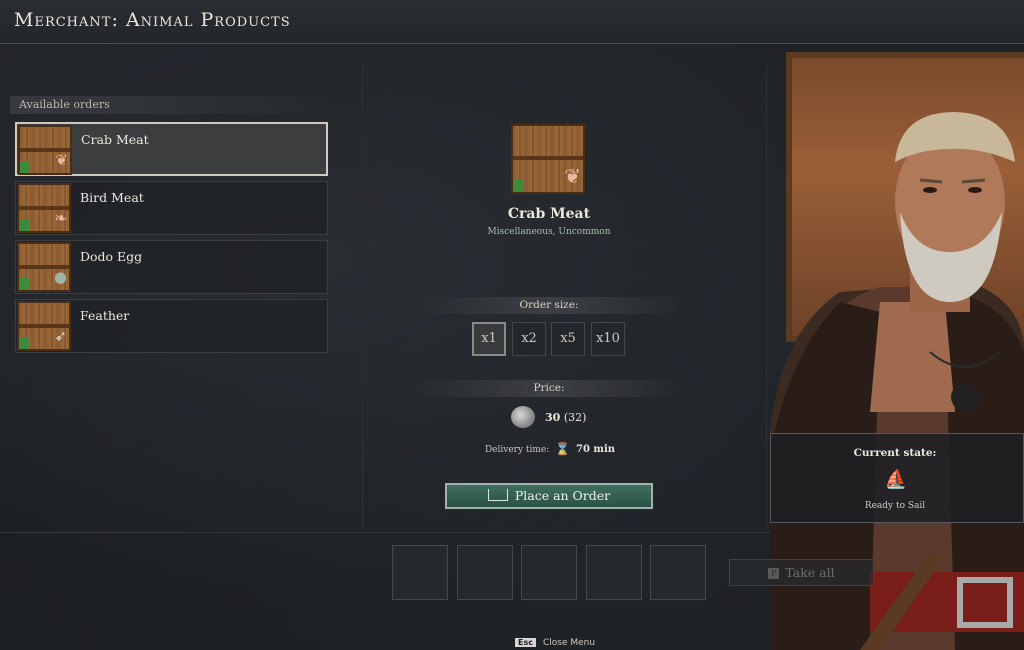 The height and width of the screenshot is (650, 1024). Describe the element at coordinates (45, 150) in the screenshot. I see `crab-meat-crate-icon: ❦` at that location.